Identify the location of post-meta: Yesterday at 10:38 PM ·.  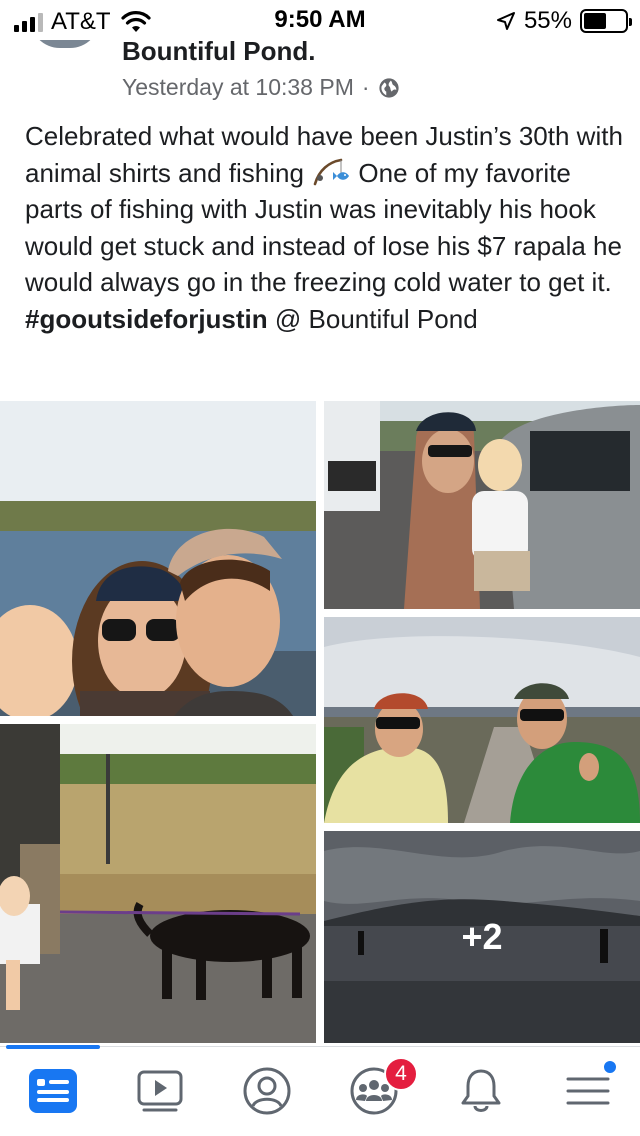
(261, 87).